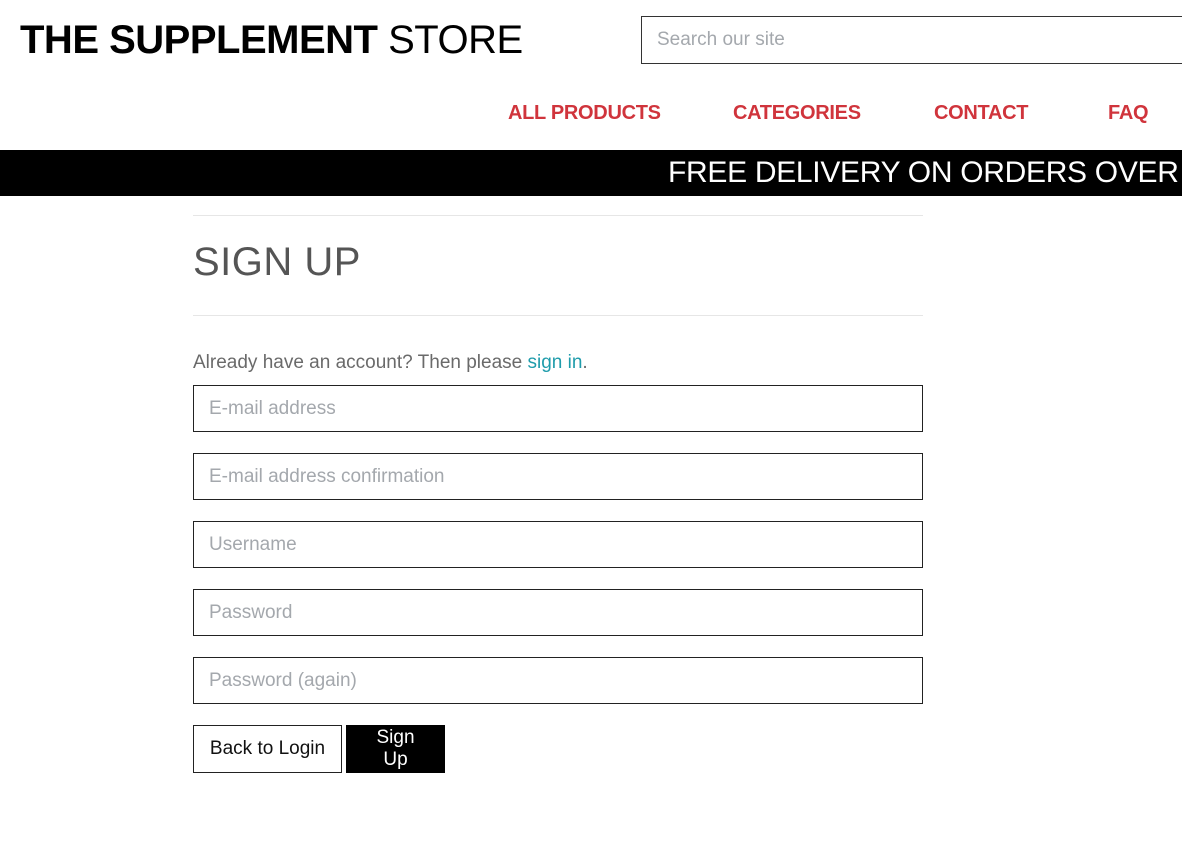  I want to click on username-field, so click(558, 544).